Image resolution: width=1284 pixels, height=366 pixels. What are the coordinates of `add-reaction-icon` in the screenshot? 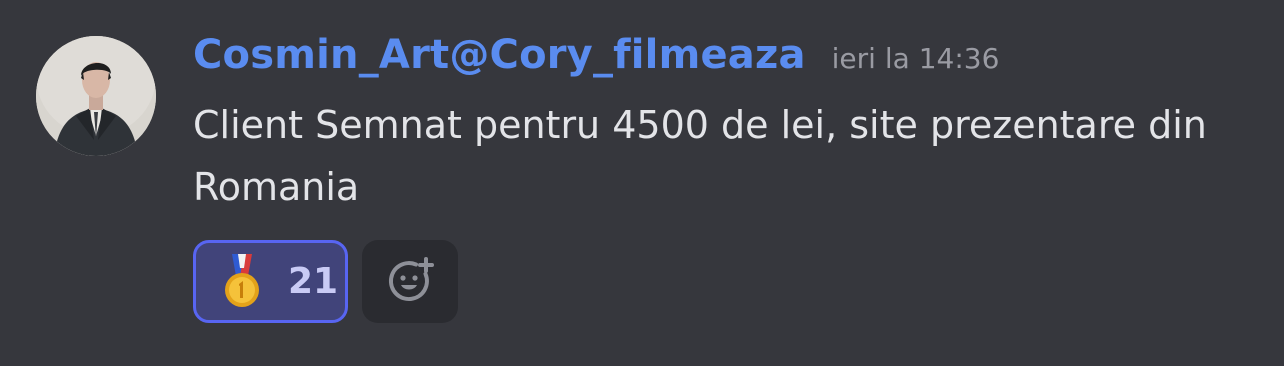 It's located at (410, 282).